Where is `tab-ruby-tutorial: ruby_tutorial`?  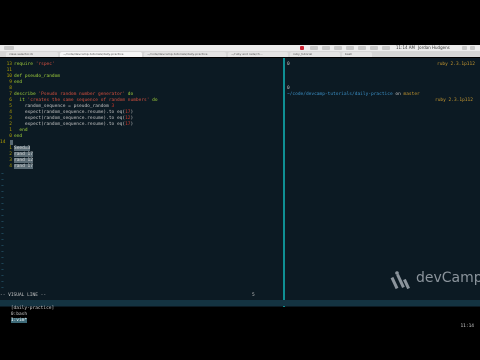 tab-ruby-tutorial: ruby_tutorial is located at coordinates (315, 54).